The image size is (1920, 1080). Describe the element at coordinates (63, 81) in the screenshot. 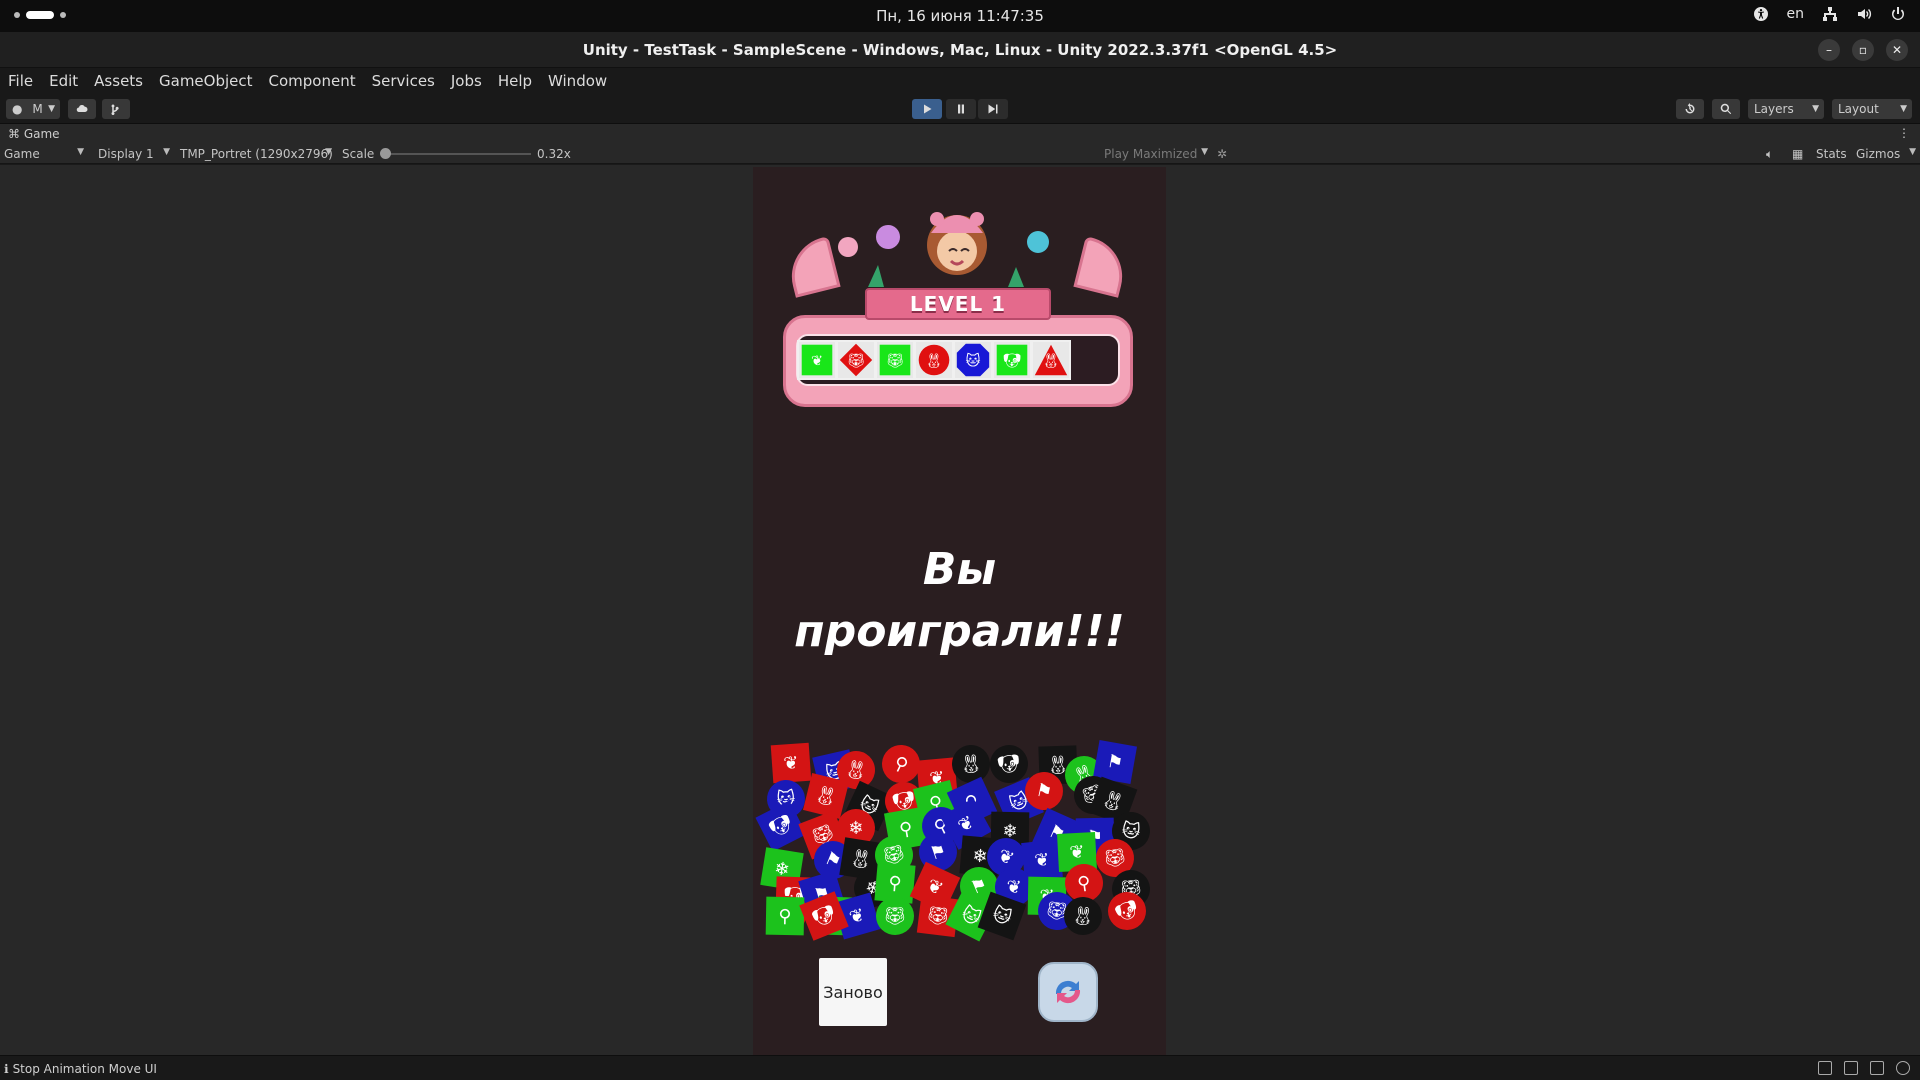

I see `menu-edit: Edit` at that location.